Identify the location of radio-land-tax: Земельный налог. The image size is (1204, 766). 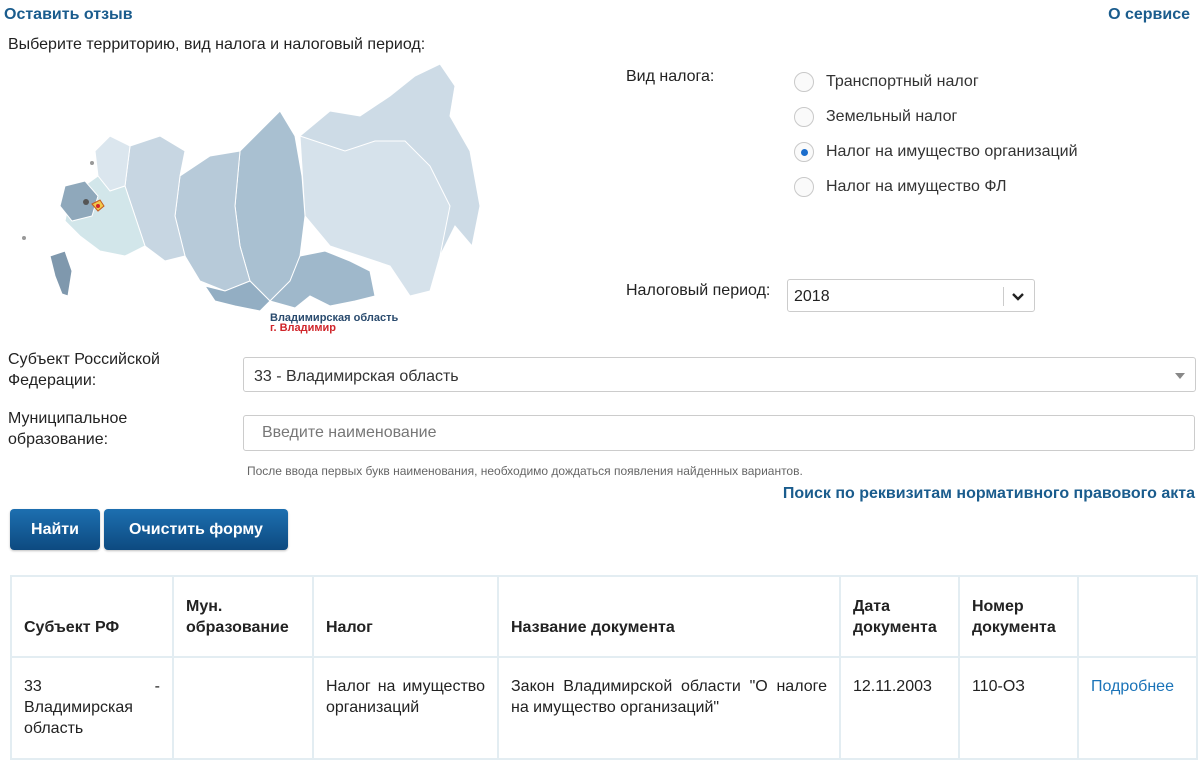
(875, 117).